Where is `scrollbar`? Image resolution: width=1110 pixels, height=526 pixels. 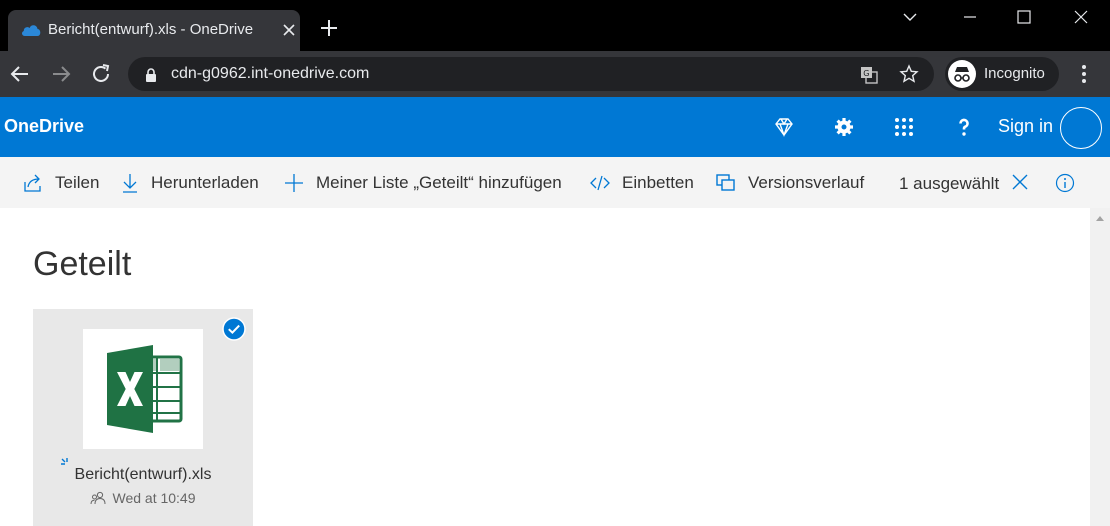 scrollbar is located at coordinates (1100, 367).